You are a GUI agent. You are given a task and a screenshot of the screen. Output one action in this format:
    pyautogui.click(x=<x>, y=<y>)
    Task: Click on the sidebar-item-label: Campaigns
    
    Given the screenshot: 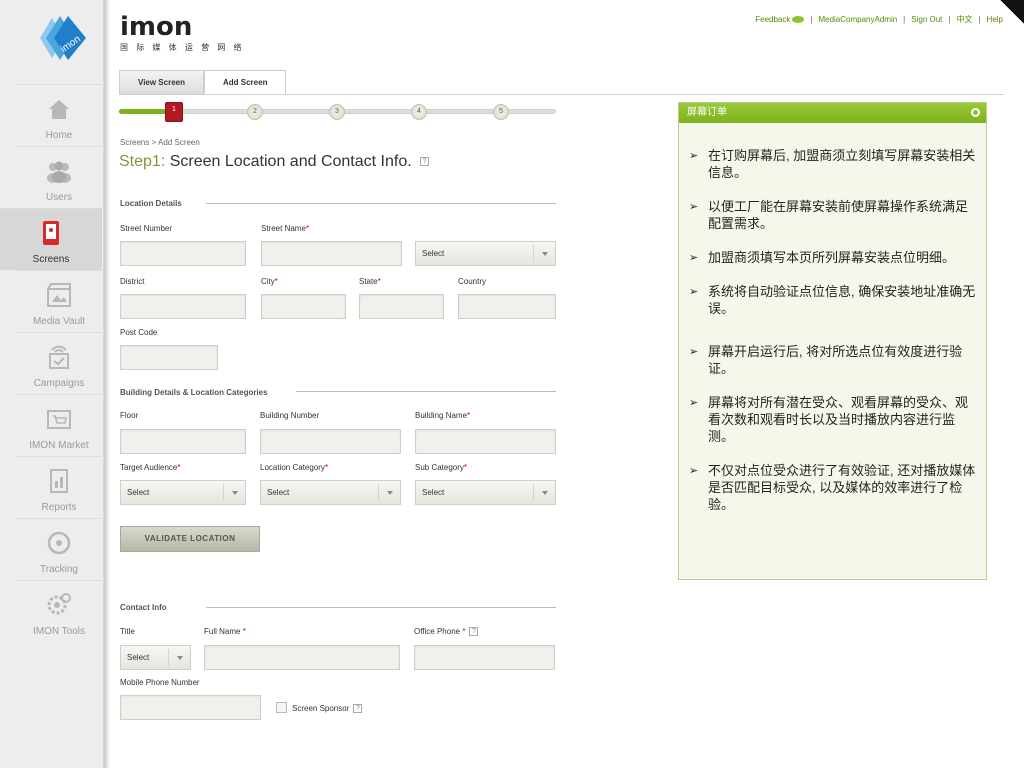 What is the action you would take?
    pyautogui.click(x=59, y=383)
    